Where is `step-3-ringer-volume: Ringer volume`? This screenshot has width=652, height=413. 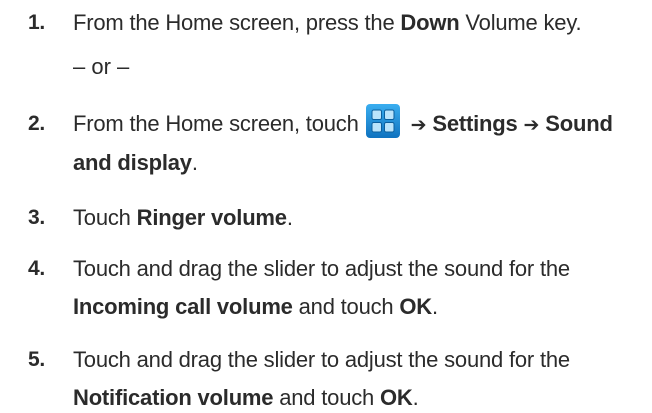 step-3-ringer-volume: Ringer volume is located at coordinates (211, 217).